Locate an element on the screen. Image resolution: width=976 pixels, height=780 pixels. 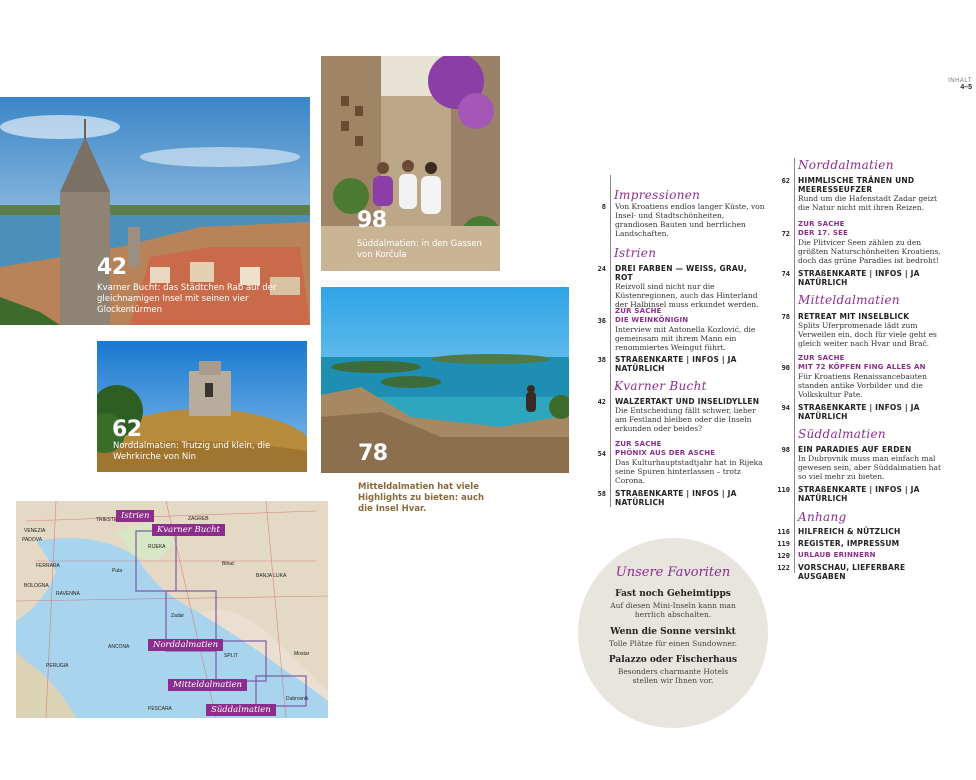
entry-title: VORSCHAU, LIEFERBARE AUSGABEN is located at coordinates (873, 572).